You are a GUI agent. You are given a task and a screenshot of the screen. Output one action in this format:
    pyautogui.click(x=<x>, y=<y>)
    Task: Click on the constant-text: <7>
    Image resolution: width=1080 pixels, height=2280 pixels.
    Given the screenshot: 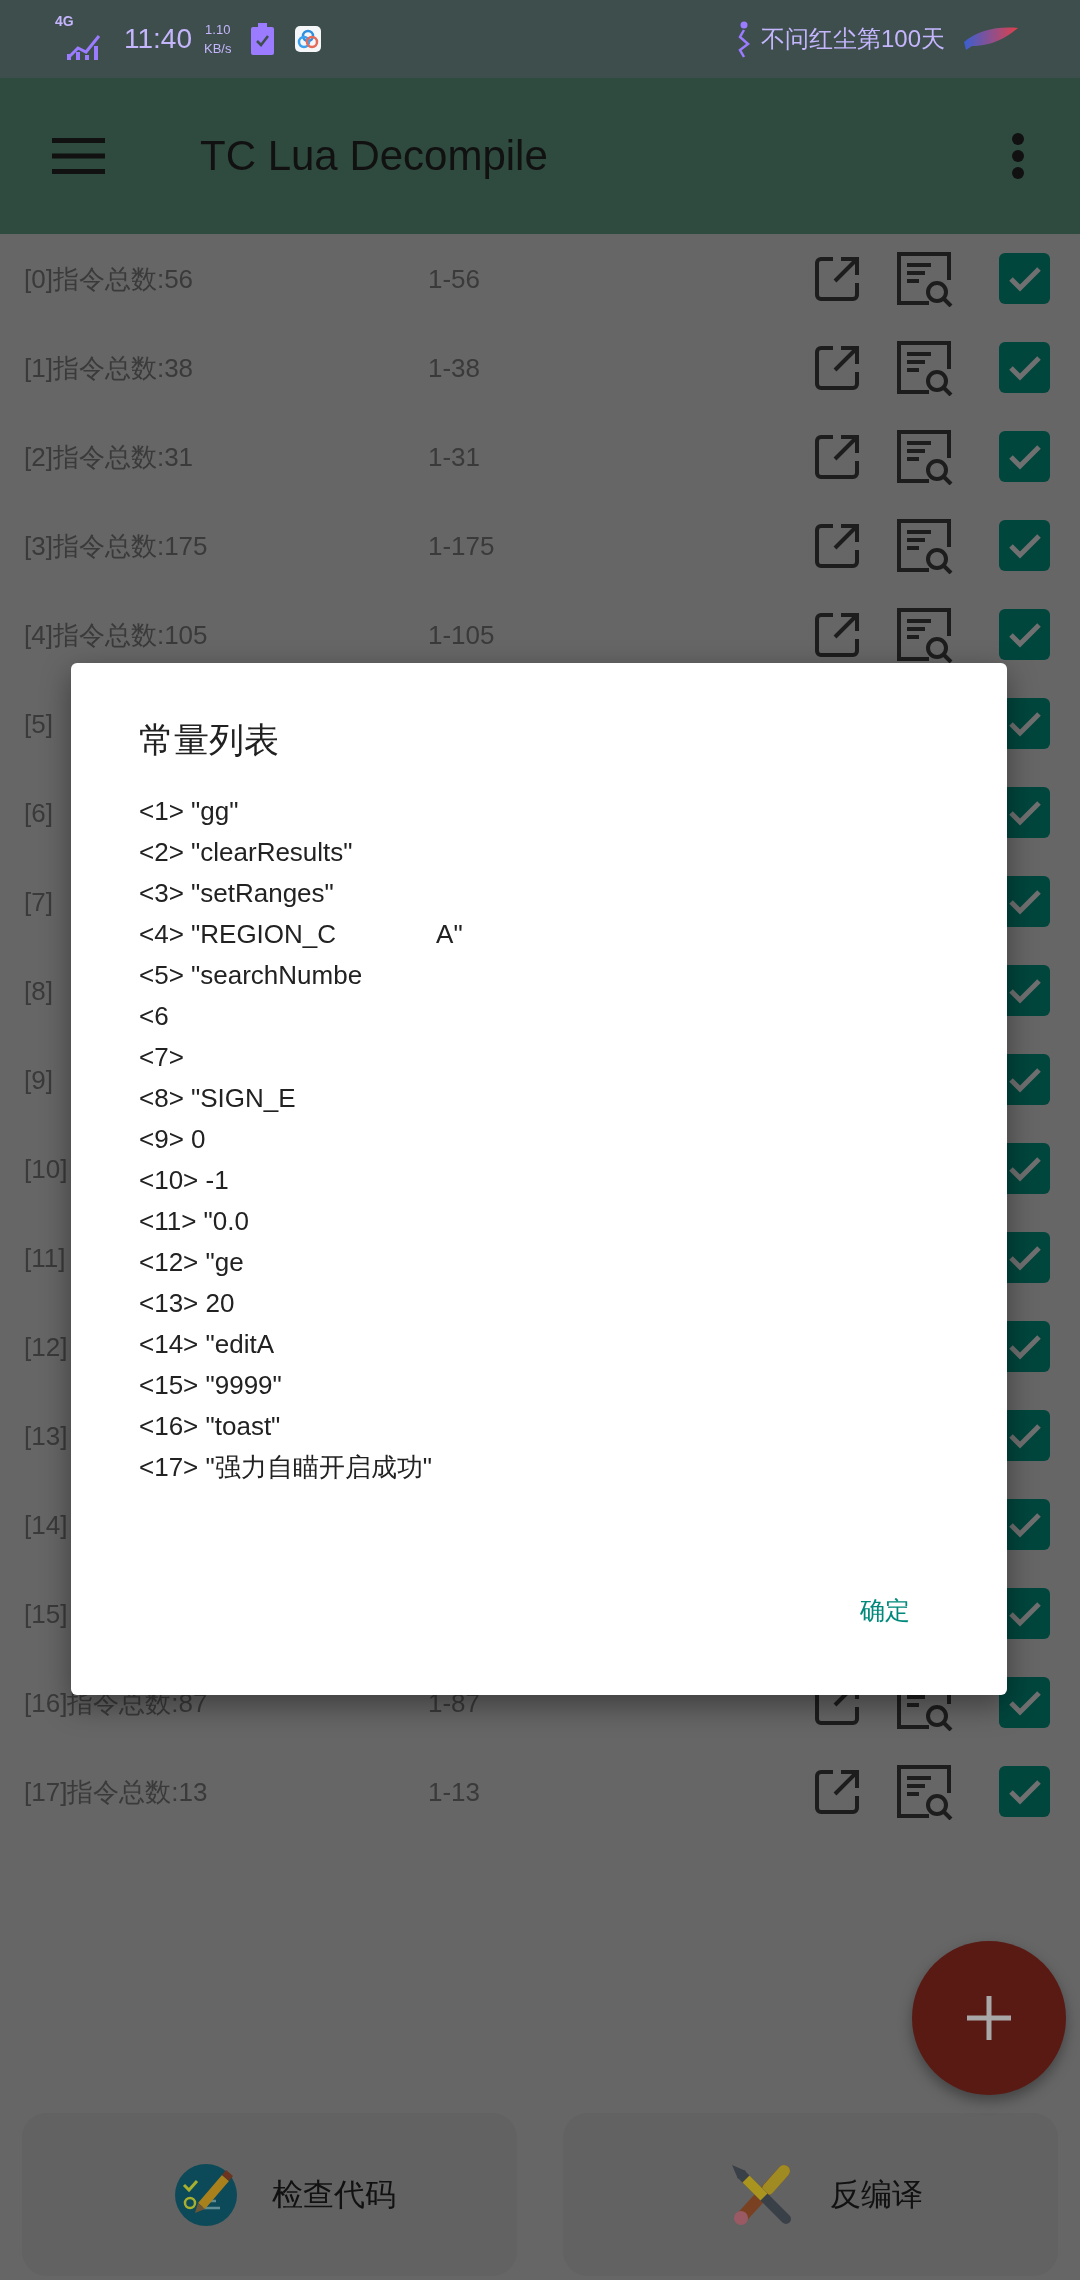 What is the action you would take?
    pyautogui.click(x=161, y=1056)
    